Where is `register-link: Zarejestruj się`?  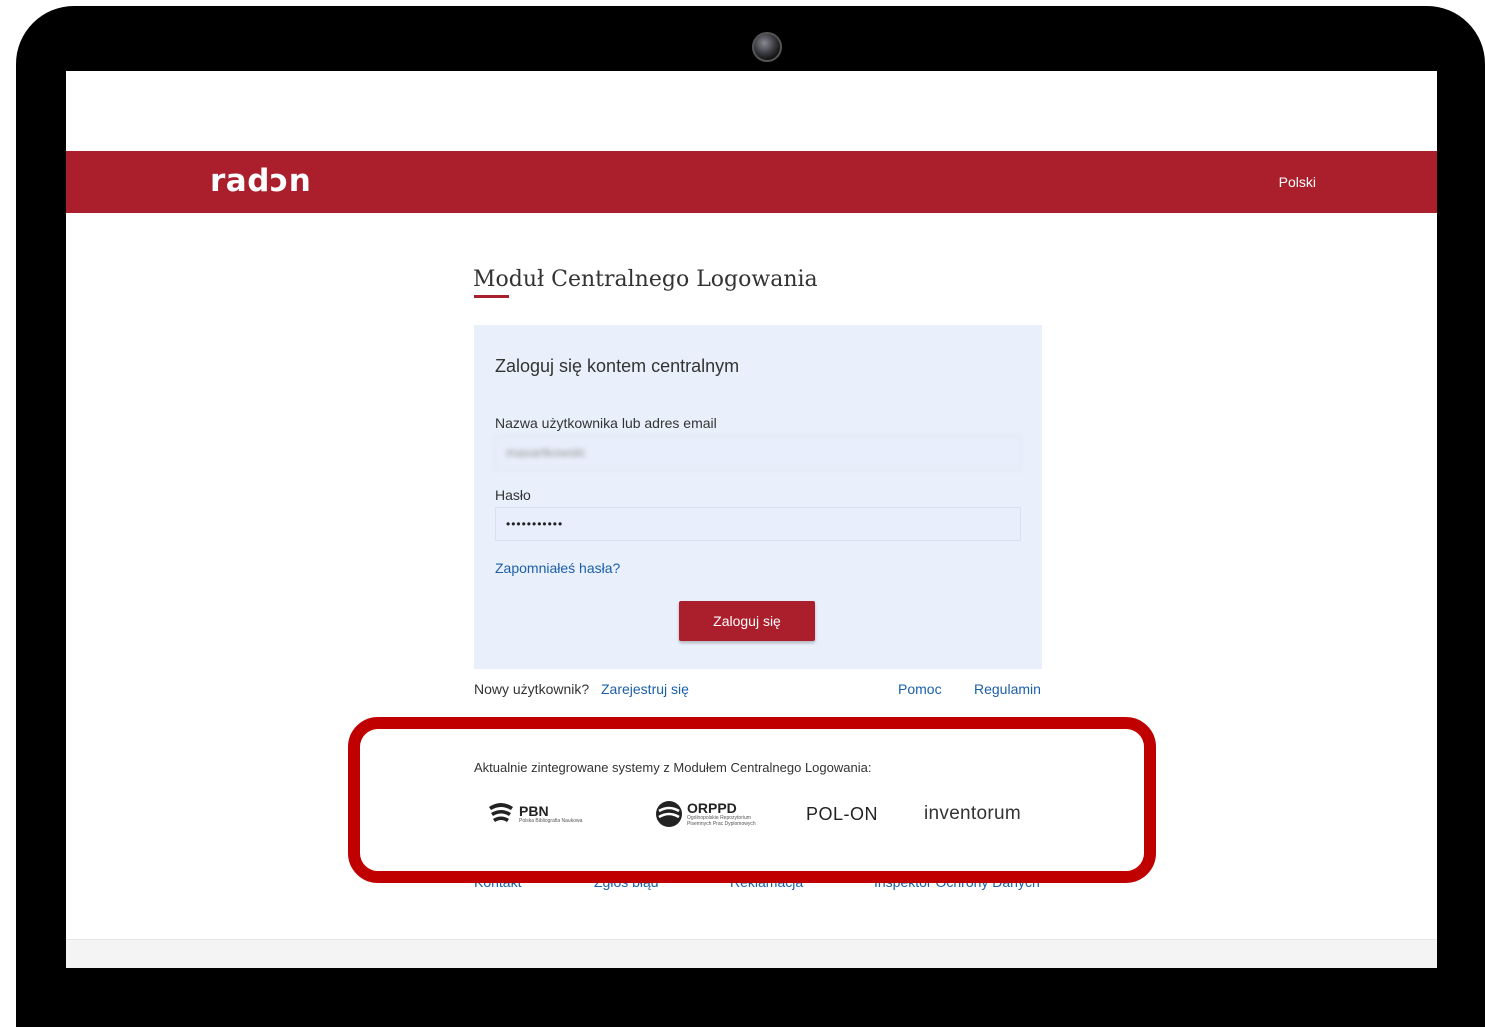
register-link: Zarejestruj się is located at coordinates (645, 689).